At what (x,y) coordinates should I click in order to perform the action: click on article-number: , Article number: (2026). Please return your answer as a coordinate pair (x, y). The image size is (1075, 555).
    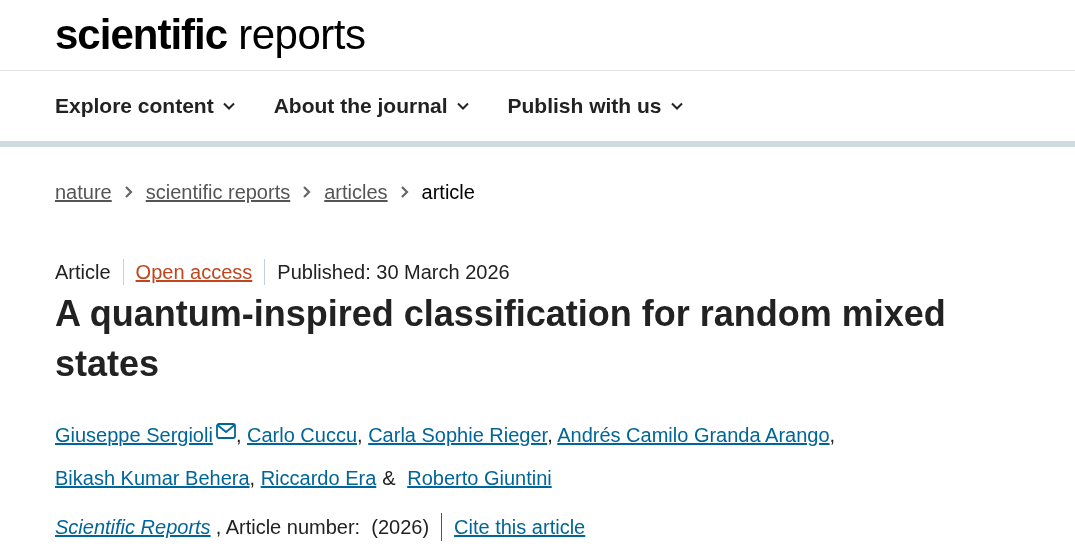
    Looking at the image, I should click on (322, 527).